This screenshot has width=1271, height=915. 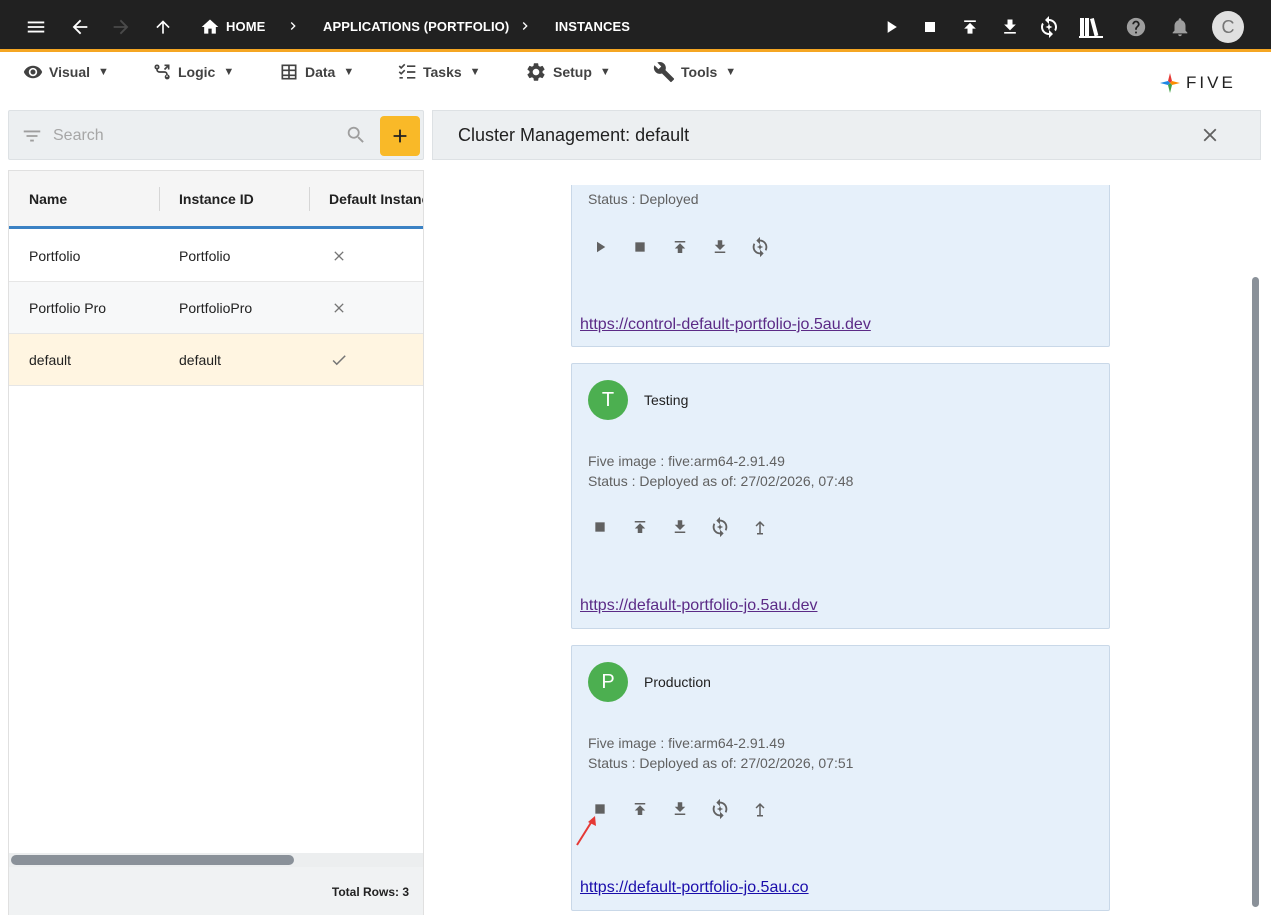 I want to click on search-bar, so click(x=216, y=135).